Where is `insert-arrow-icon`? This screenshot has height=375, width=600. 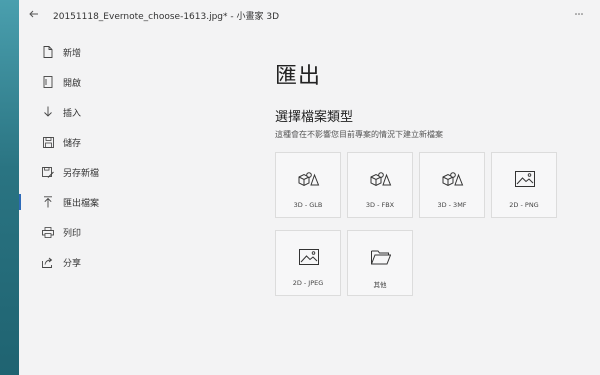 insert-arrow-icon is located at coordinates (48, 112).